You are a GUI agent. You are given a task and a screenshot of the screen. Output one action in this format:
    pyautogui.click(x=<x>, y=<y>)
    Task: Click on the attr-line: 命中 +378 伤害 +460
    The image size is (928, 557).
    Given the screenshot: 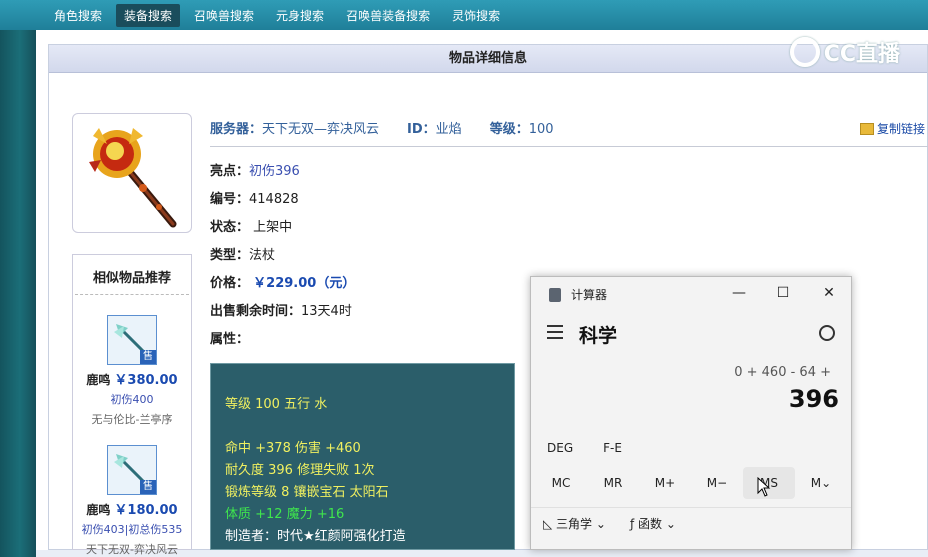 What is the action you would take?
    pyautogui.click(x=293, y=448)
    